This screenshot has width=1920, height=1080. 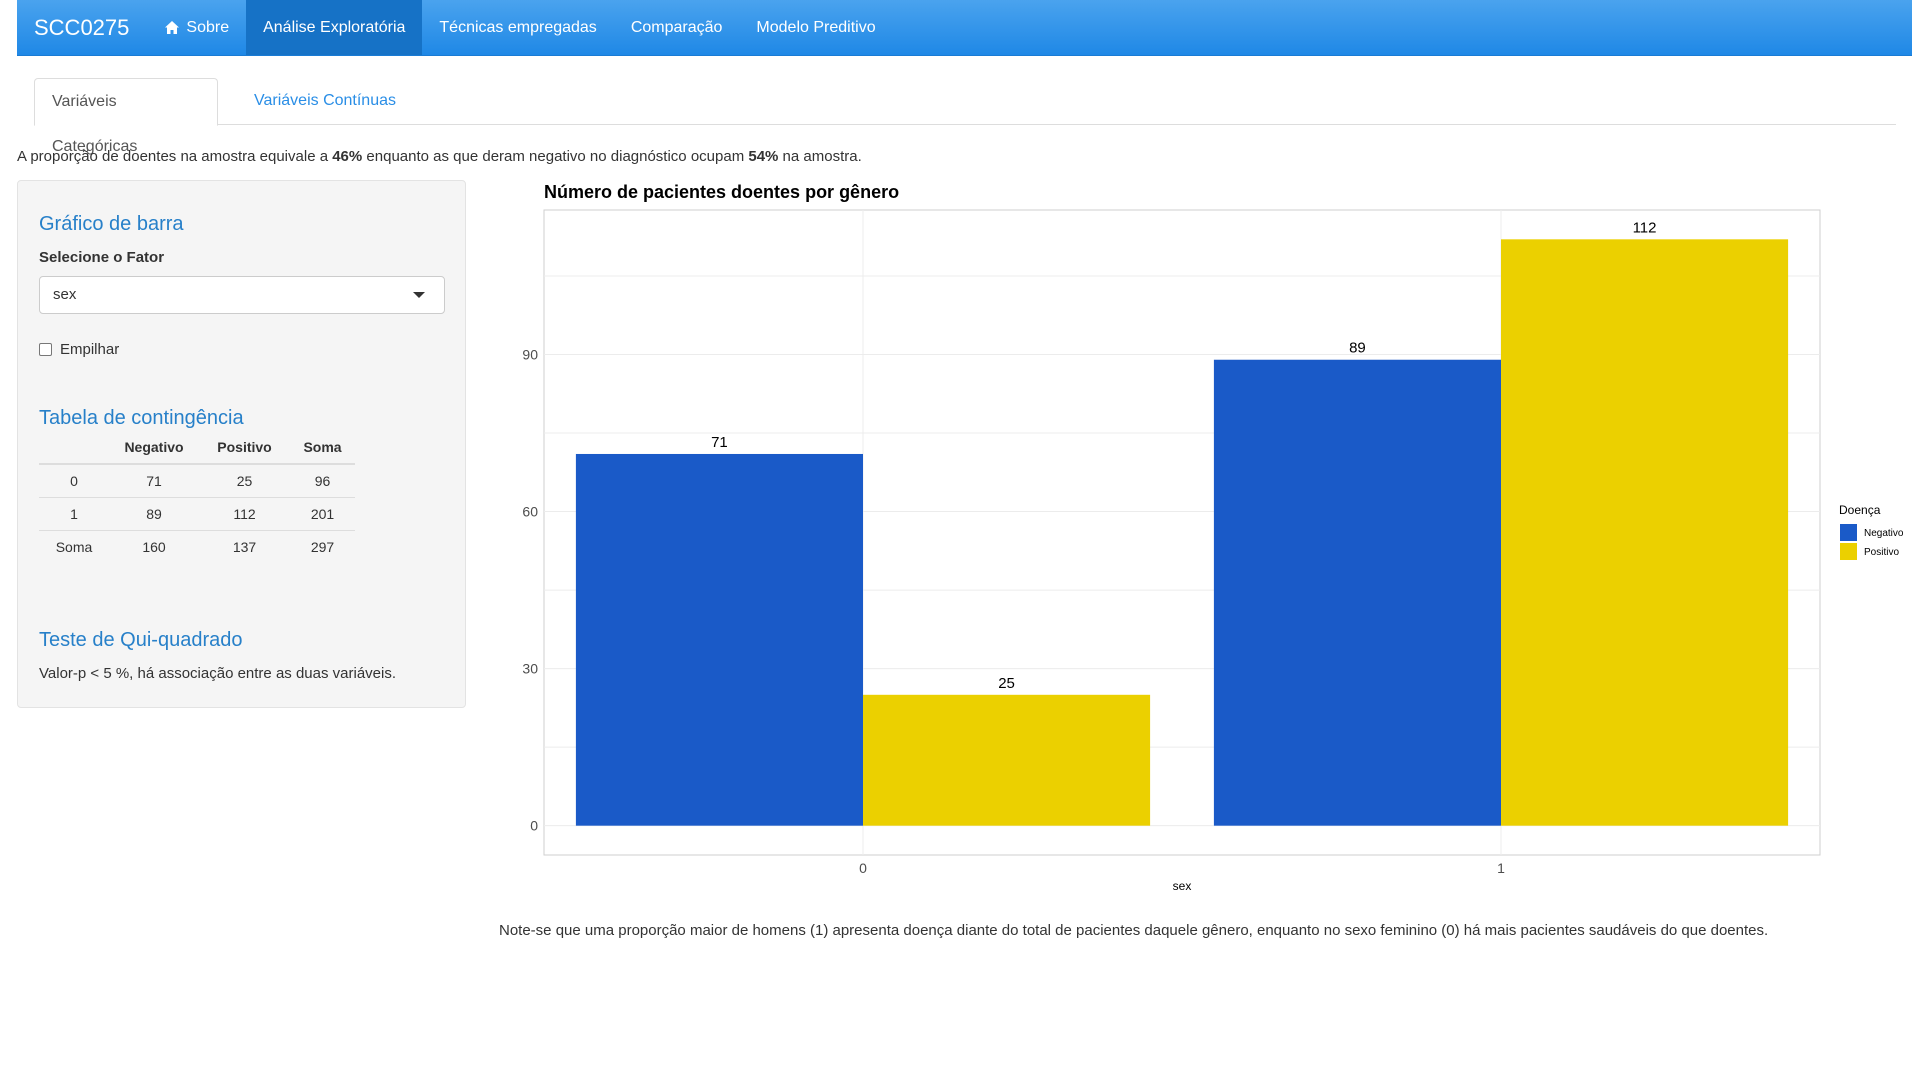 I want to click on legend-label-negativo: Negativo, so click(x=1884, y=533).